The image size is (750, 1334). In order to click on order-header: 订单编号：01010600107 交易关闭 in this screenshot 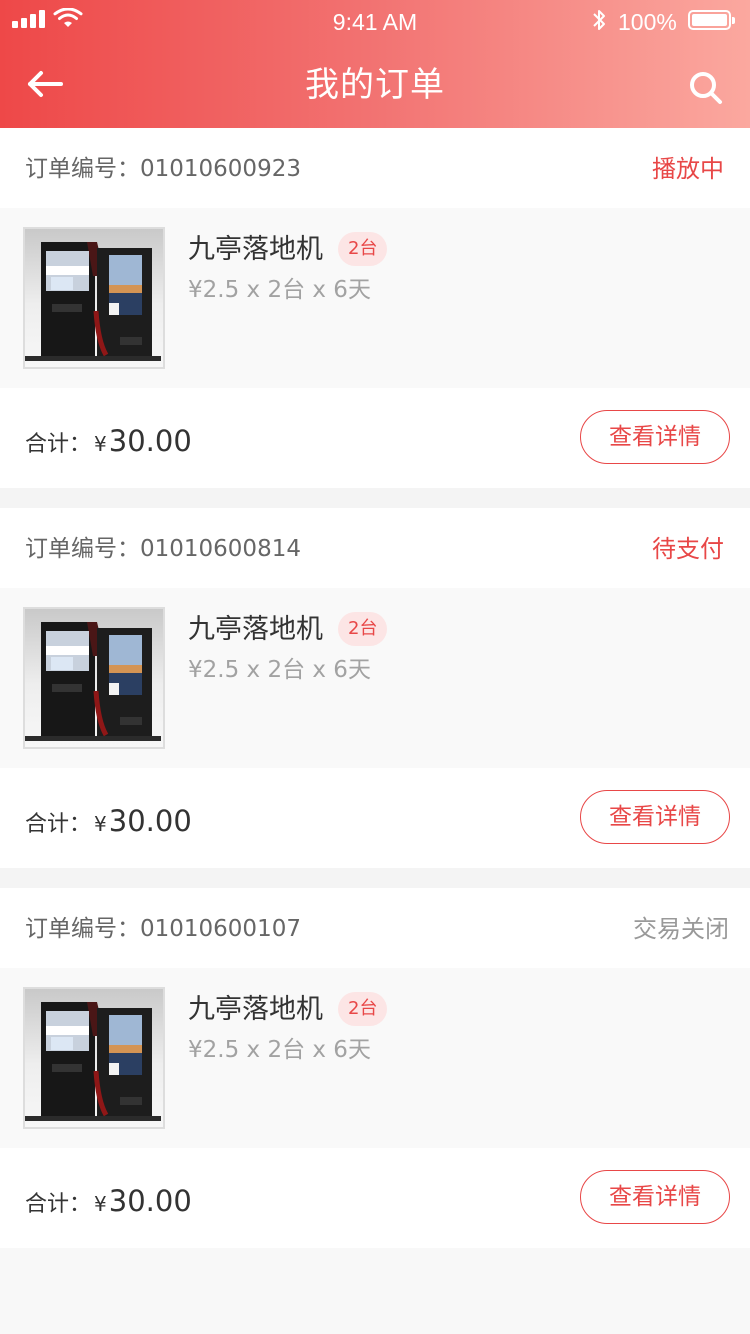, I will do `click(375, 928)`.